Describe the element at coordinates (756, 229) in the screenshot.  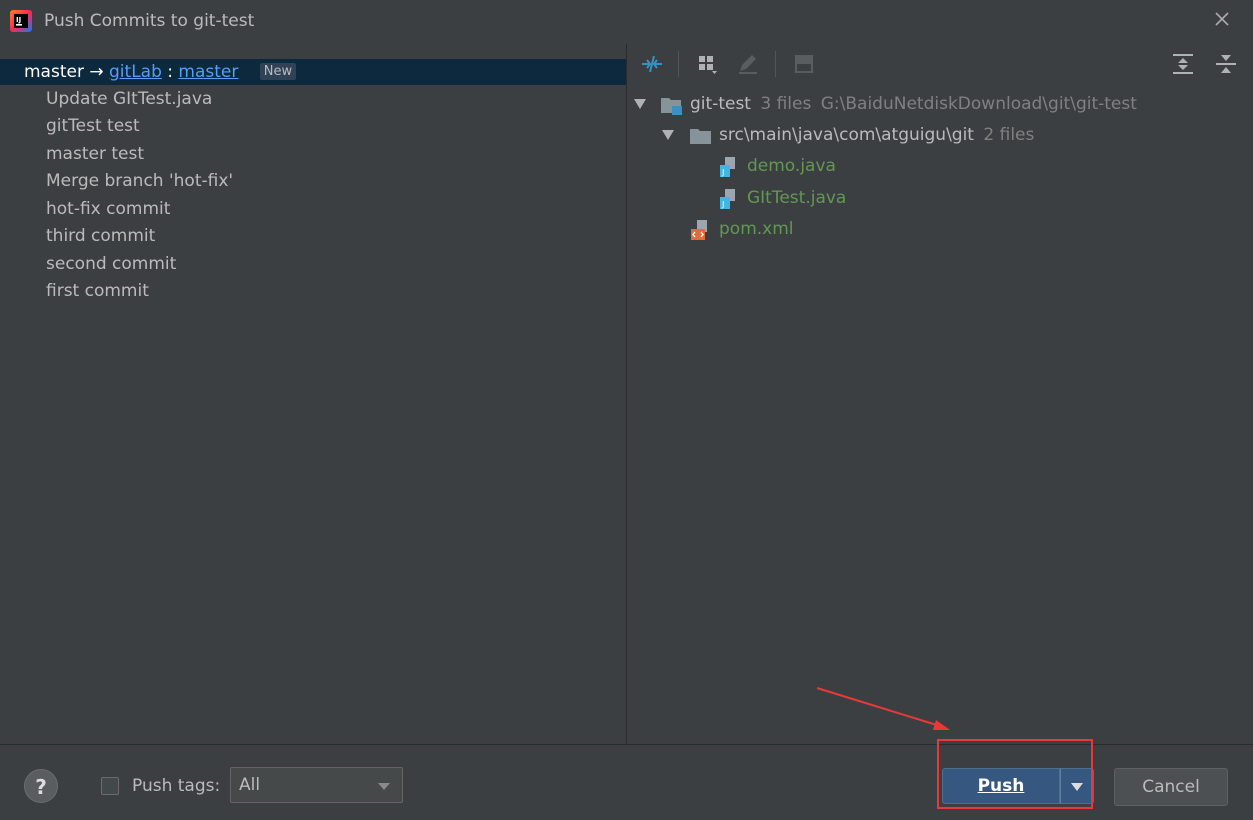
I see `file-name: pom.xml` at that location.